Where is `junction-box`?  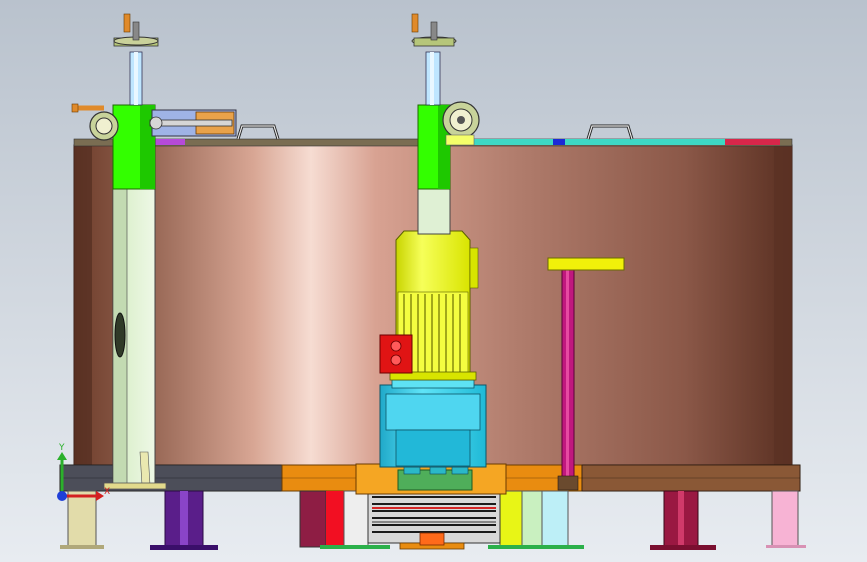
junction-box is located at coordinates (396, 354).